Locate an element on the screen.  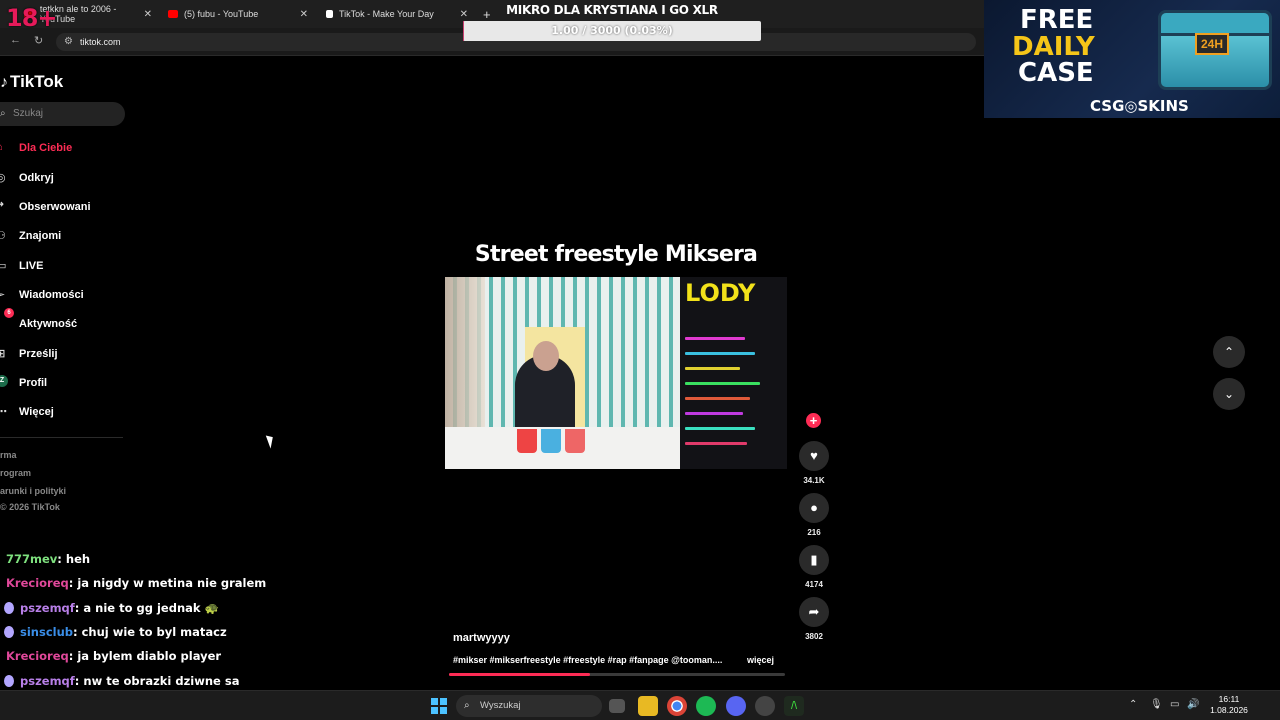
tab-youtube-2: (5) fubu - YouTube ✕ is located at coordinates (238, 14).